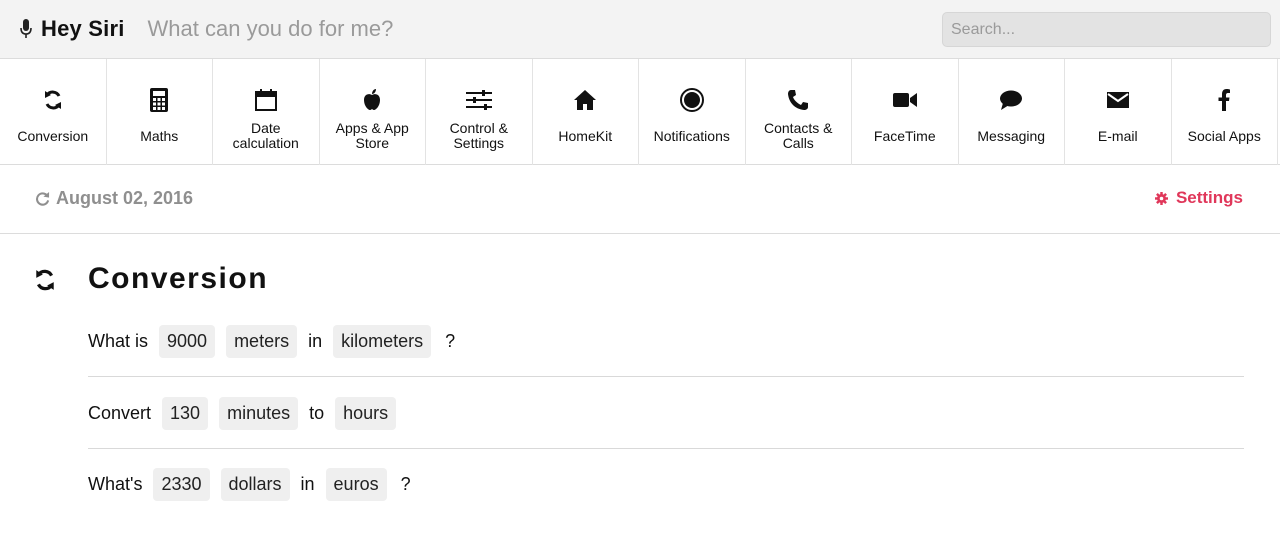 The height and width of the screenshot is (536, 1280). I want to click on category-social-apps: Social Apps, so click(1225, 112).